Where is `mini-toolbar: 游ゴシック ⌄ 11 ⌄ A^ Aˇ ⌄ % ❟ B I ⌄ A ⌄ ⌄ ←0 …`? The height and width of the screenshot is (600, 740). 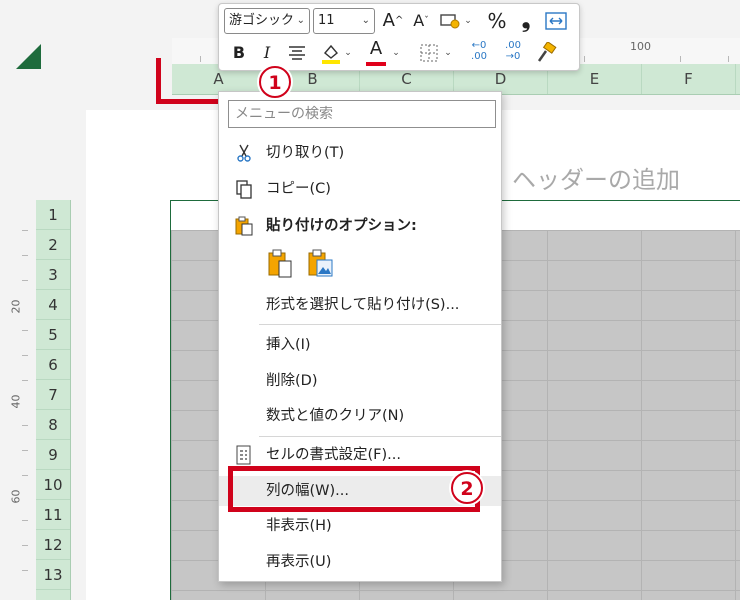 mini-toolbar: 游ゴシック ⌄ 11 ⌄ A^ Aˇ ⌄ % ❟ B I ⌄ A ⌄ ⌄ ←0 … is located at coordinates (399, 37).